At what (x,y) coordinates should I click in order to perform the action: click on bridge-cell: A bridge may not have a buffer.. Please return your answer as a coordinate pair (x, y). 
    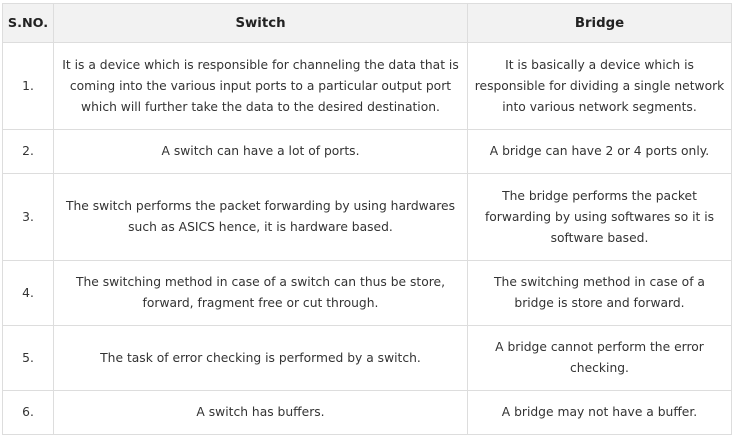
    Looking at the image, I should click on (599, 412).